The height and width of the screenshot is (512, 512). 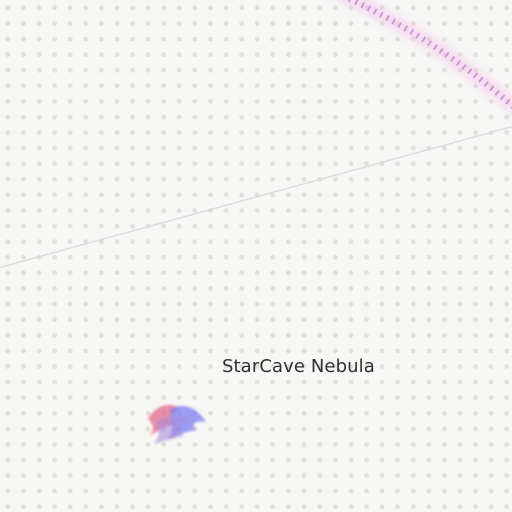 What do you see at coordinates (428, 55) in the screenshot?
I see `orbit-ring-ticks` at bounding box center [428, 55].